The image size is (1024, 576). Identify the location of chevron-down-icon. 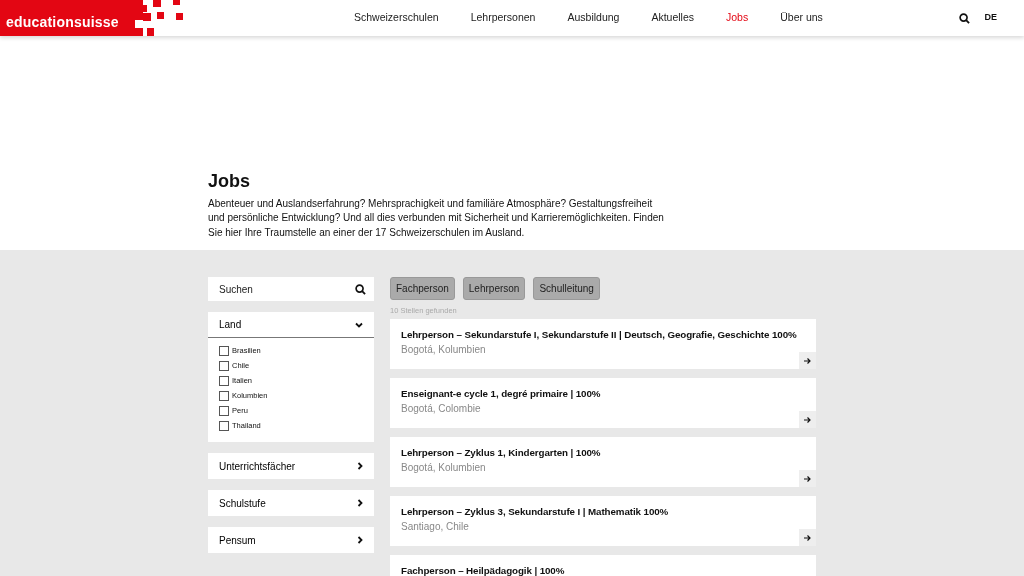
(359, 324).